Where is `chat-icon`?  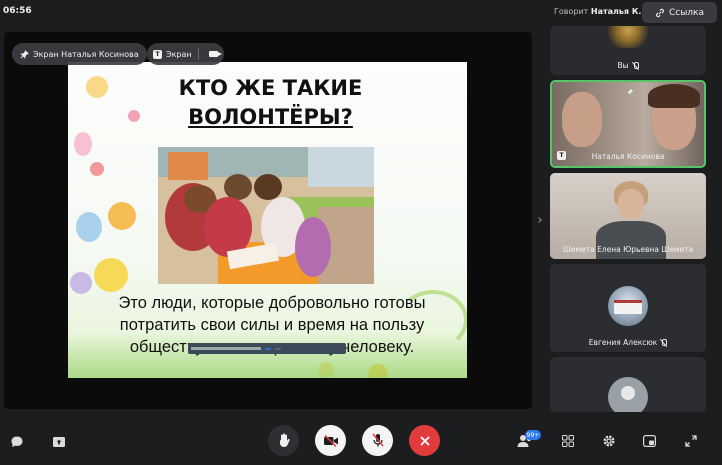 chat-icon is located at coordinates (17, 442).